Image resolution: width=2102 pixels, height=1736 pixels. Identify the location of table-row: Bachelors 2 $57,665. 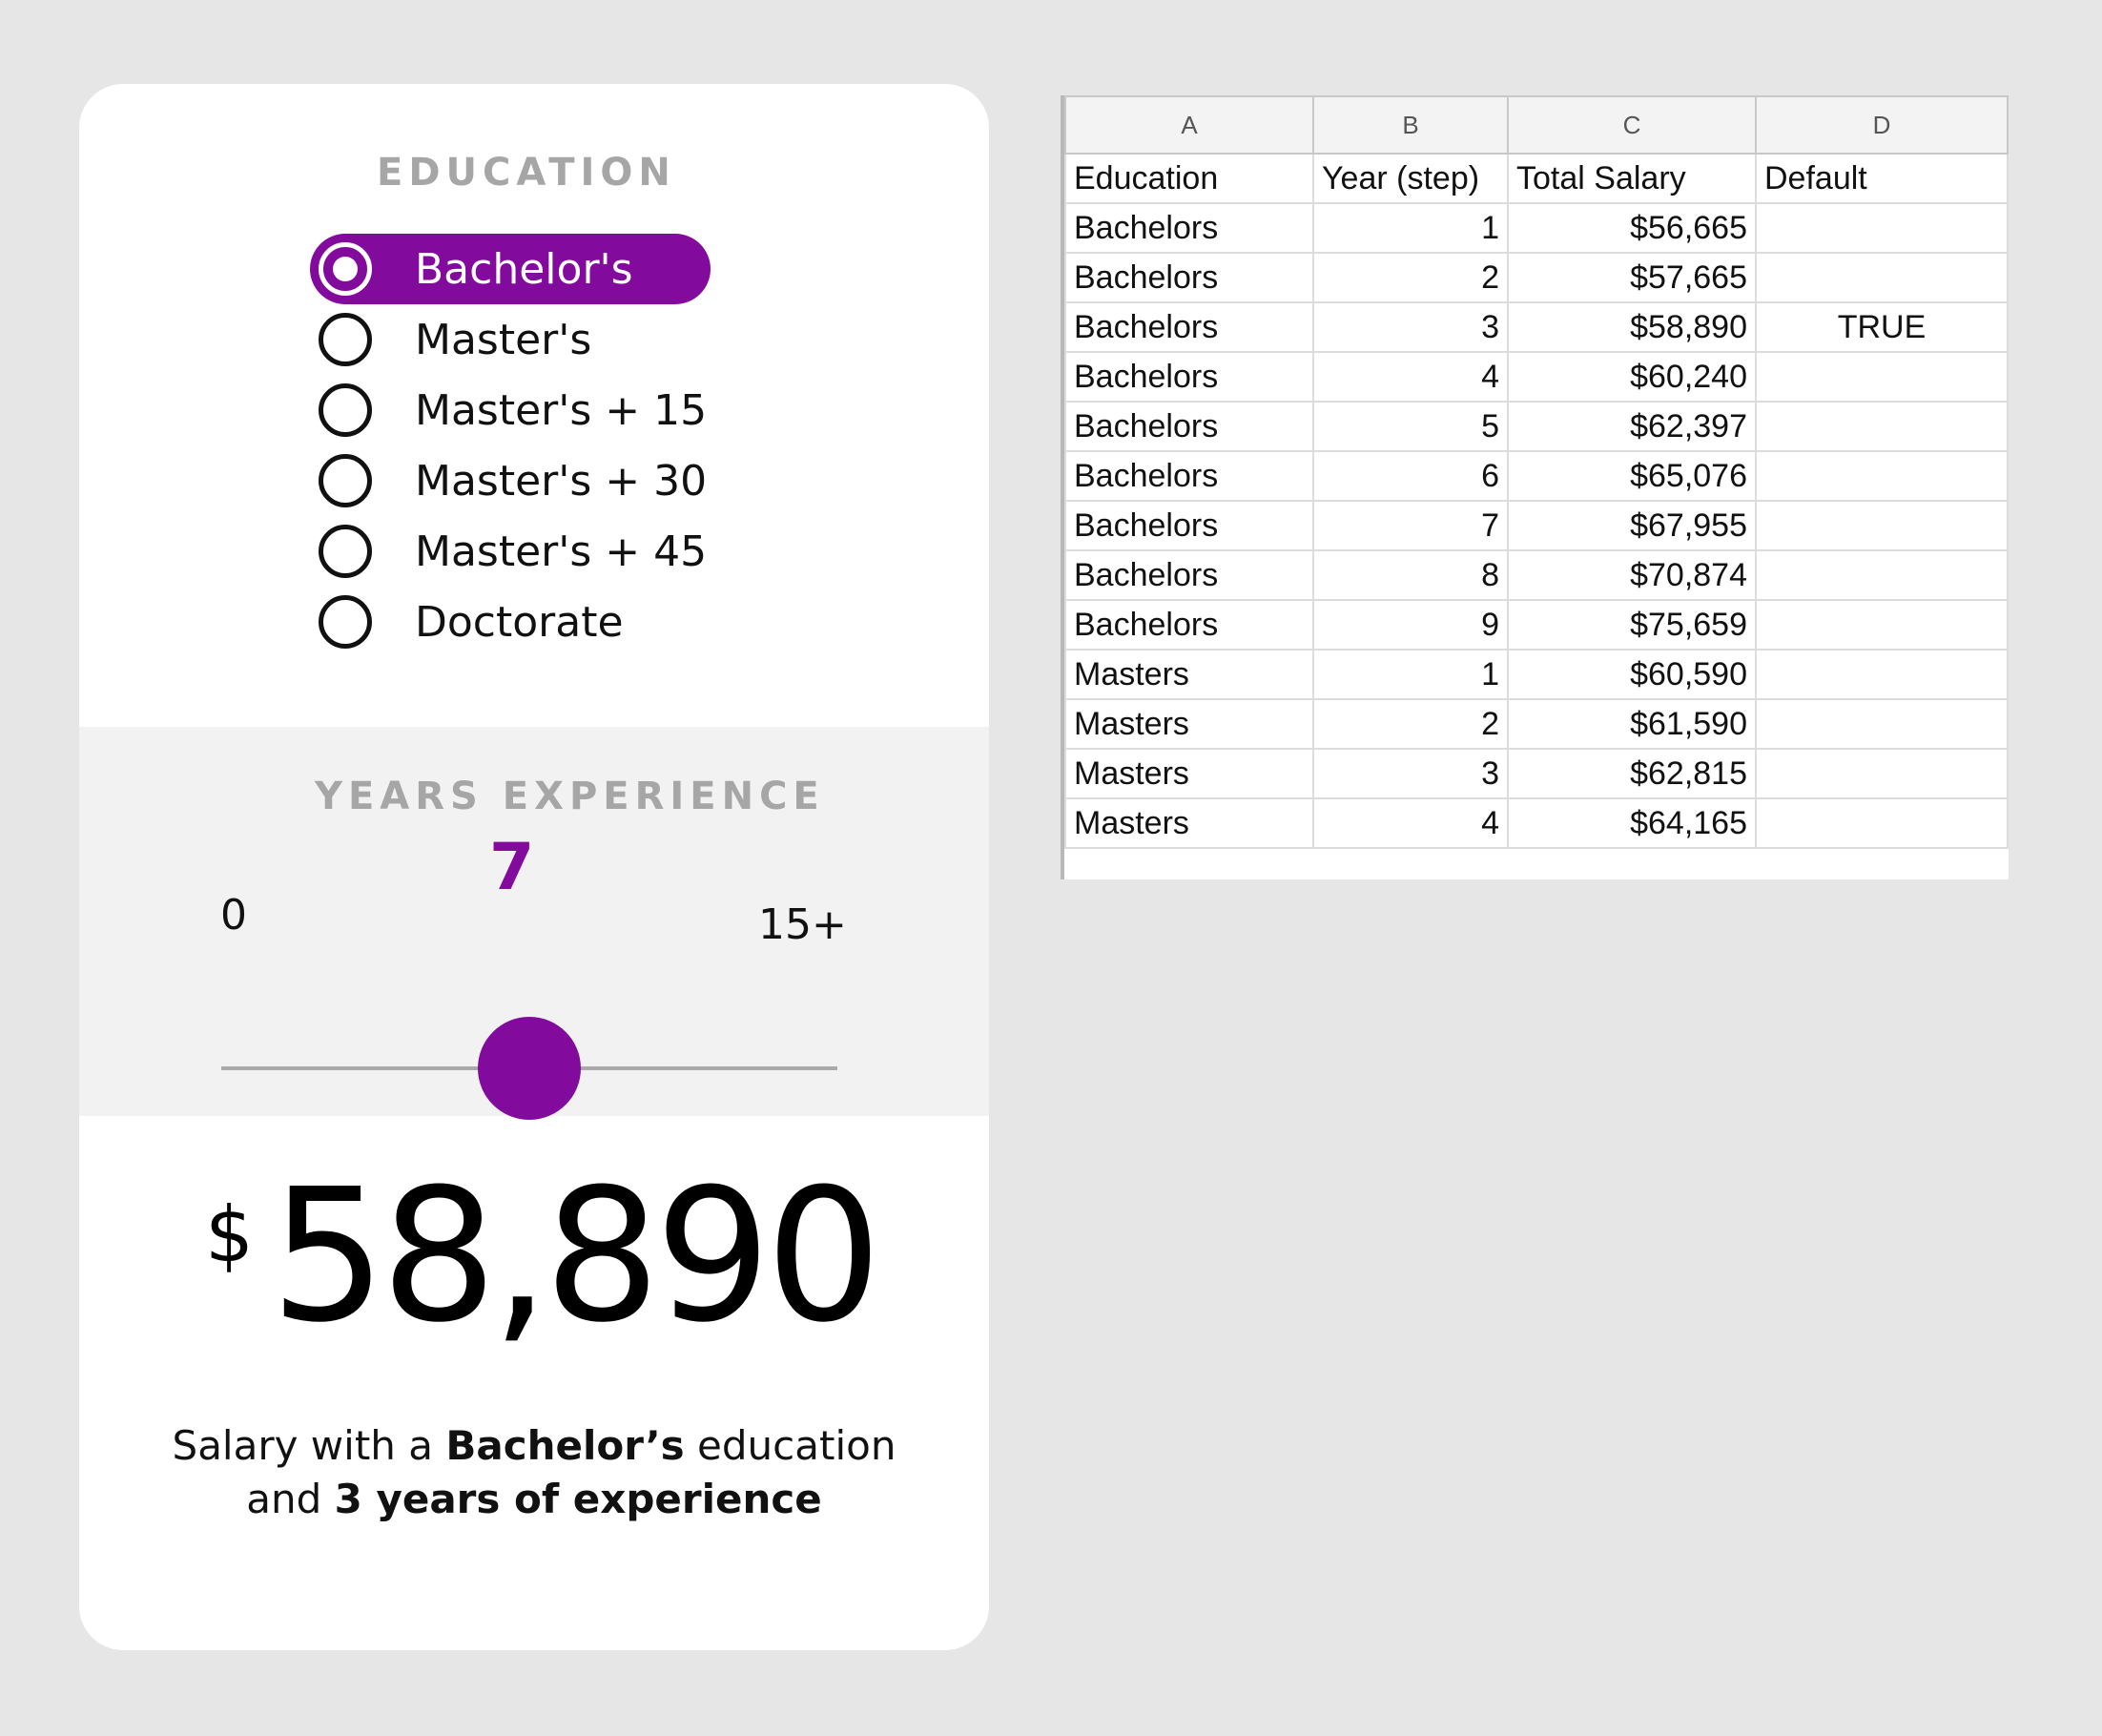
(1536, 277).